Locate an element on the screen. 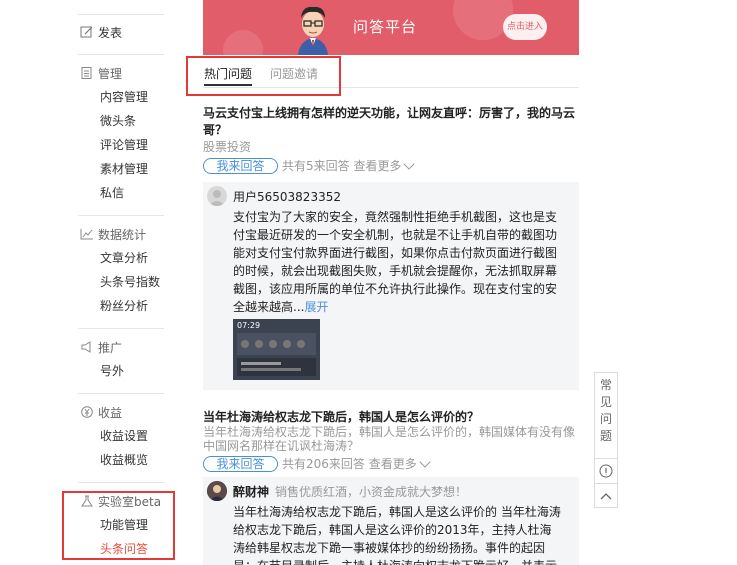 Image resolution: width=737 pixels, height=565 pixels. qa-platform-banner: 问答平台 点击进入 is located at coordinates (391, 27).